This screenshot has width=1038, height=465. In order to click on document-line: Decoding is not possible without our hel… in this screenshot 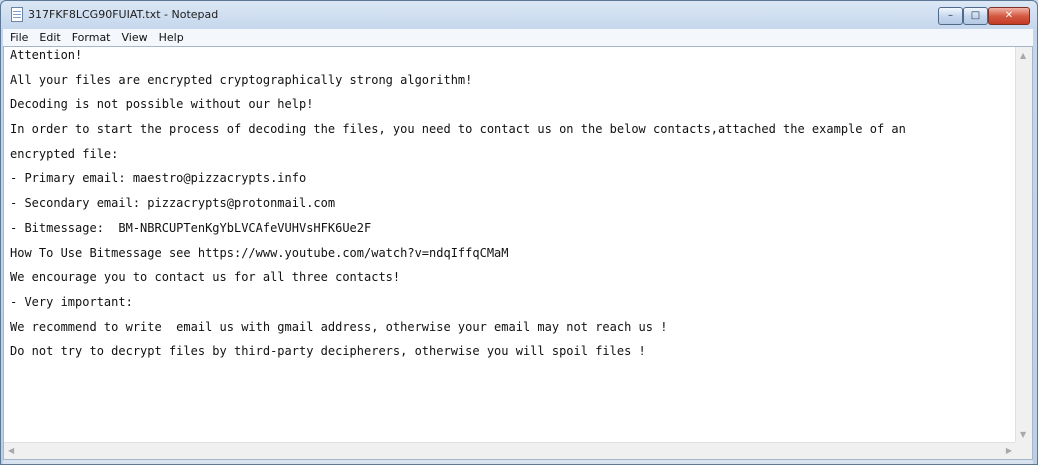, I will do `click(162, 104)`.